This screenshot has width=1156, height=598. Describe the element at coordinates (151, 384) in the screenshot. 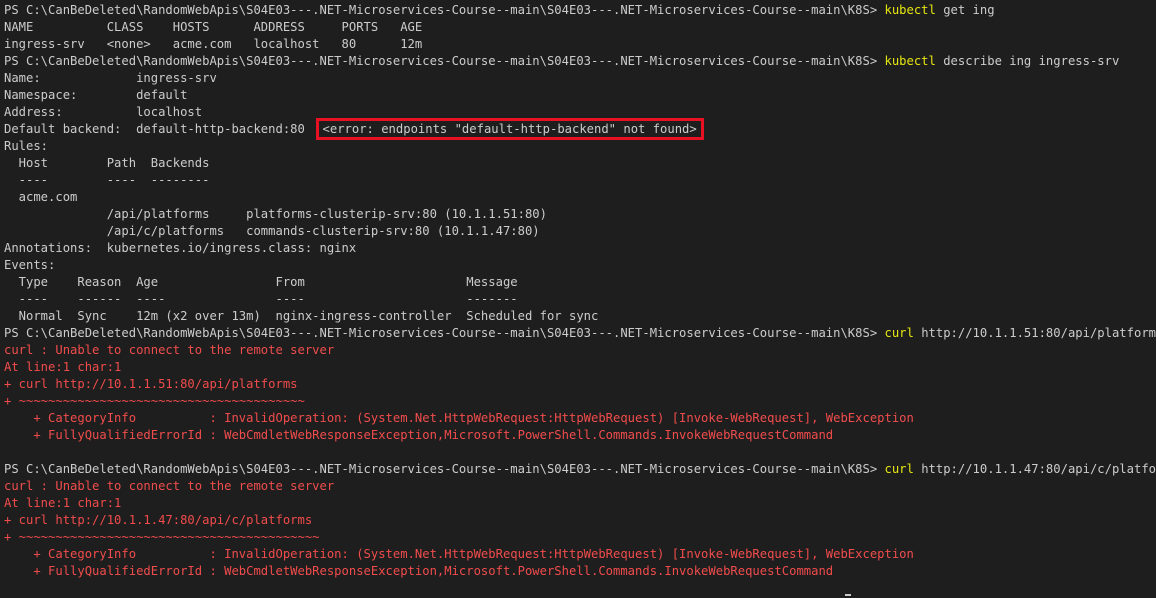

I see `error-line: + curl http://10.1.1.51:80/api/platforms` at that location.